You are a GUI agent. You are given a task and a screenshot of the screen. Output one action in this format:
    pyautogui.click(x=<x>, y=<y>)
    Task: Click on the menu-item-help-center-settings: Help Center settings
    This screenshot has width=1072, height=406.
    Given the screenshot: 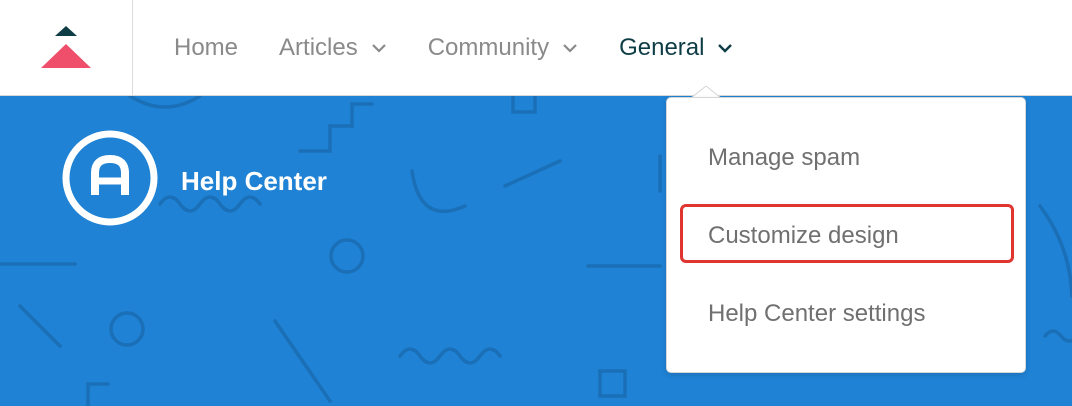 What is the action you would take?
    pyautogui.click(x=816, y=314)
    